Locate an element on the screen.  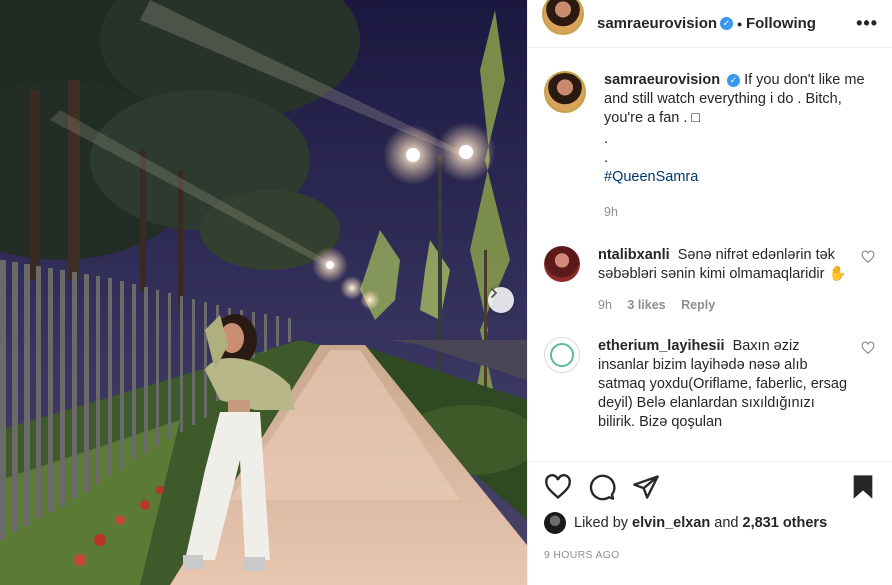
logo-ring-icon is located at coordinates (562, 355).